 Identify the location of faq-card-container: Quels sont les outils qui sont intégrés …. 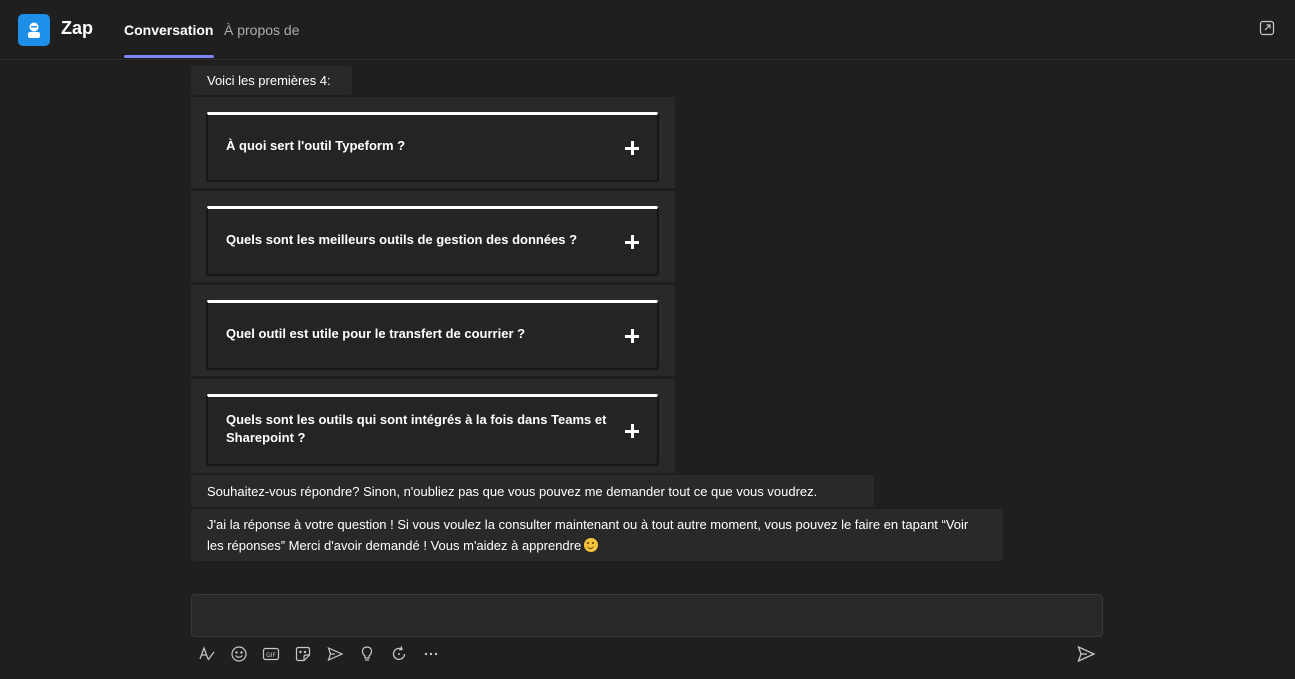
(433, 426).